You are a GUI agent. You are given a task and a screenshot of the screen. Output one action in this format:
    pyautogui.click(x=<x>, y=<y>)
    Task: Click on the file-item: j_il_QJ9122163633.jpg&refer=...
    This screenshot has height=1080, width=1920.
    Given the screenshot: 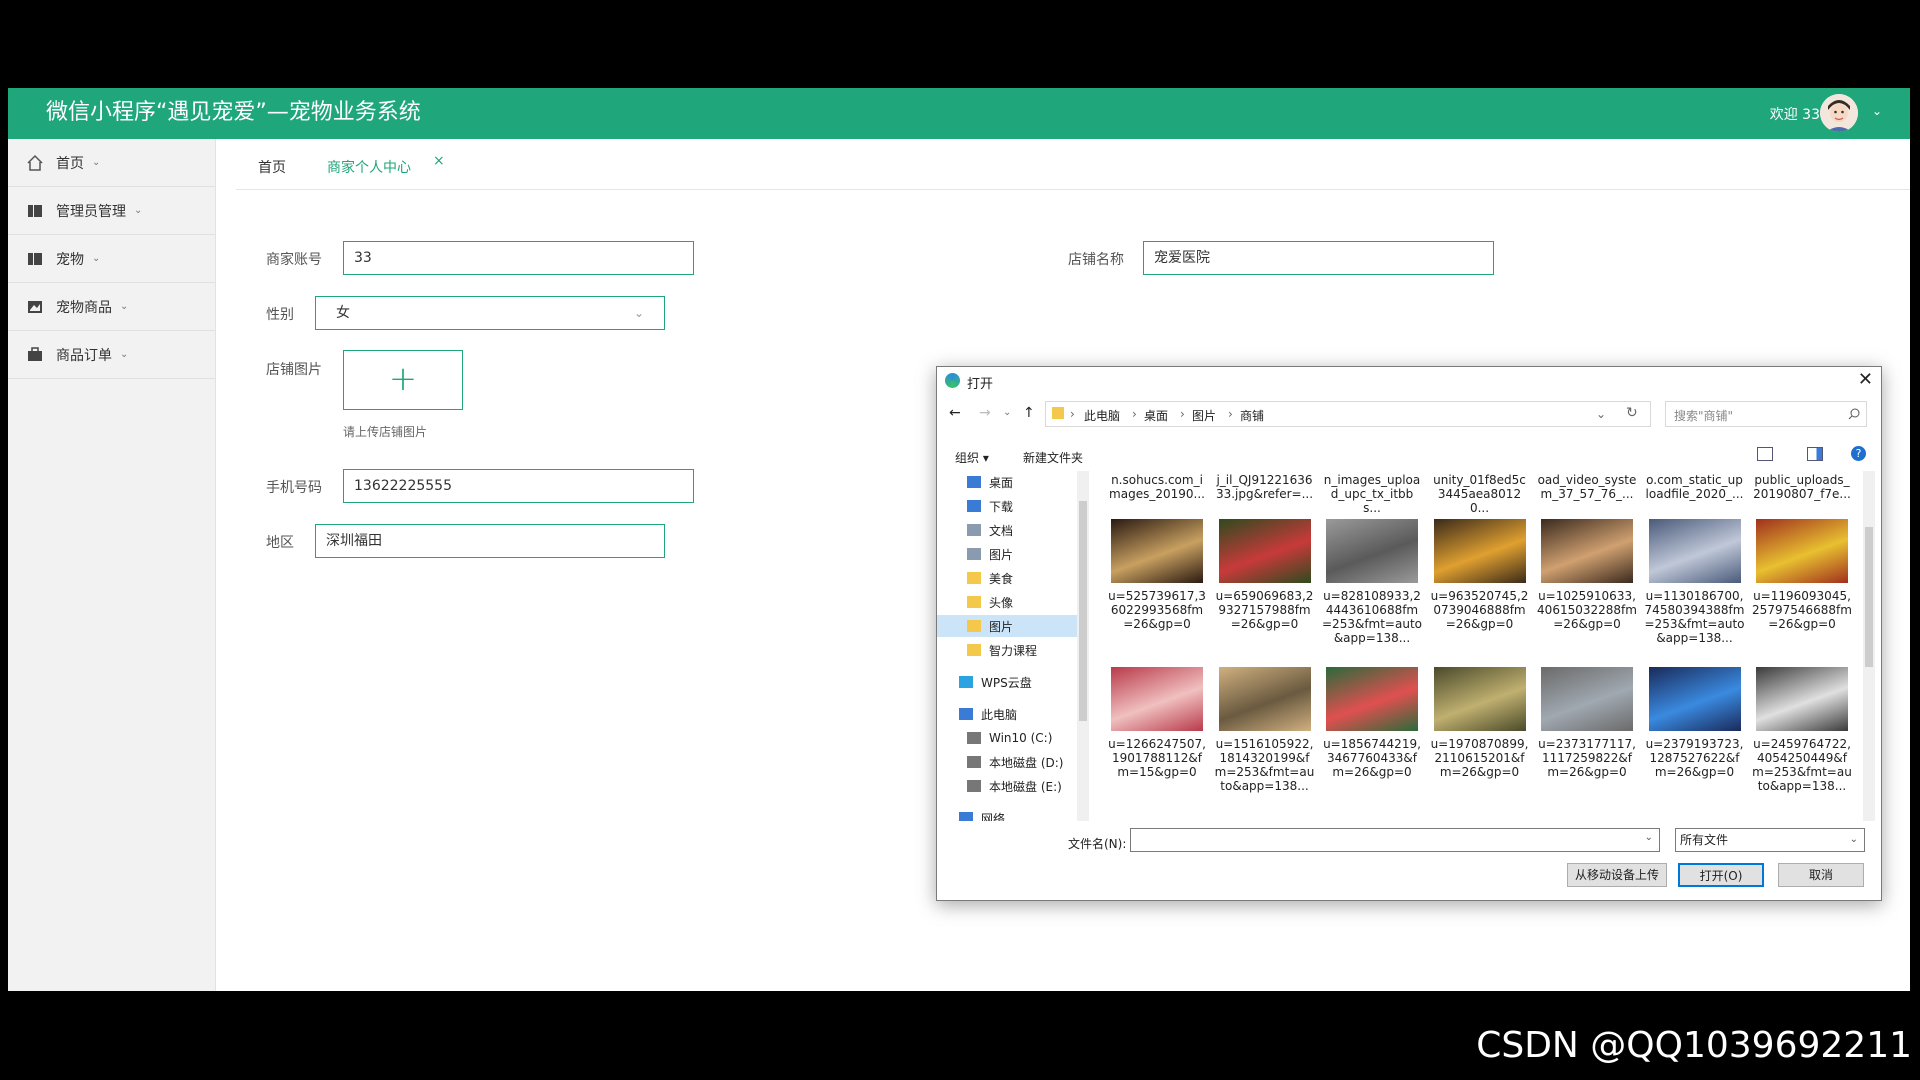 What is the action you would take?
    pyautogui.click(x=1265, y=487)
    